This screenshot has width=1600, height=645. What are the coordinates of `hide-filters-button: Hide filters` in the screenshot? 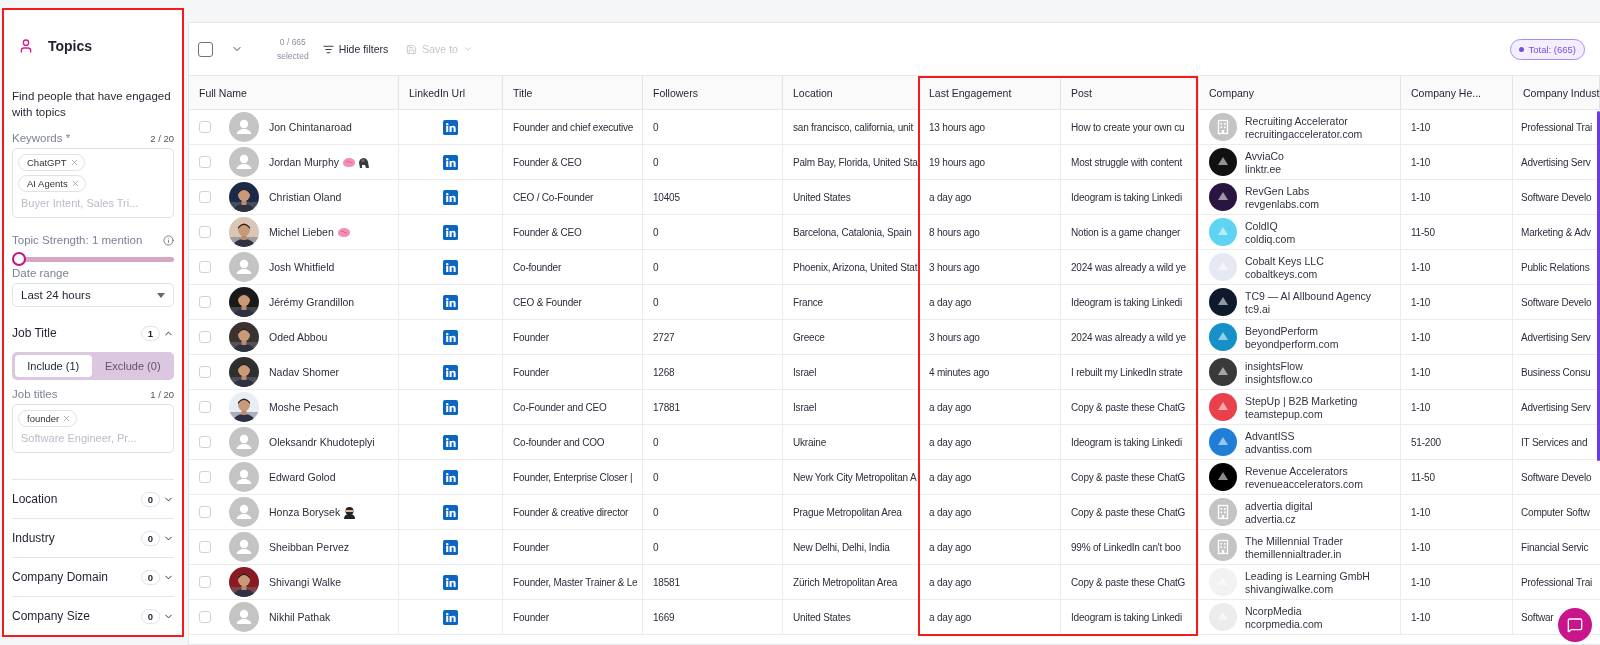 It's located at (355, 49).